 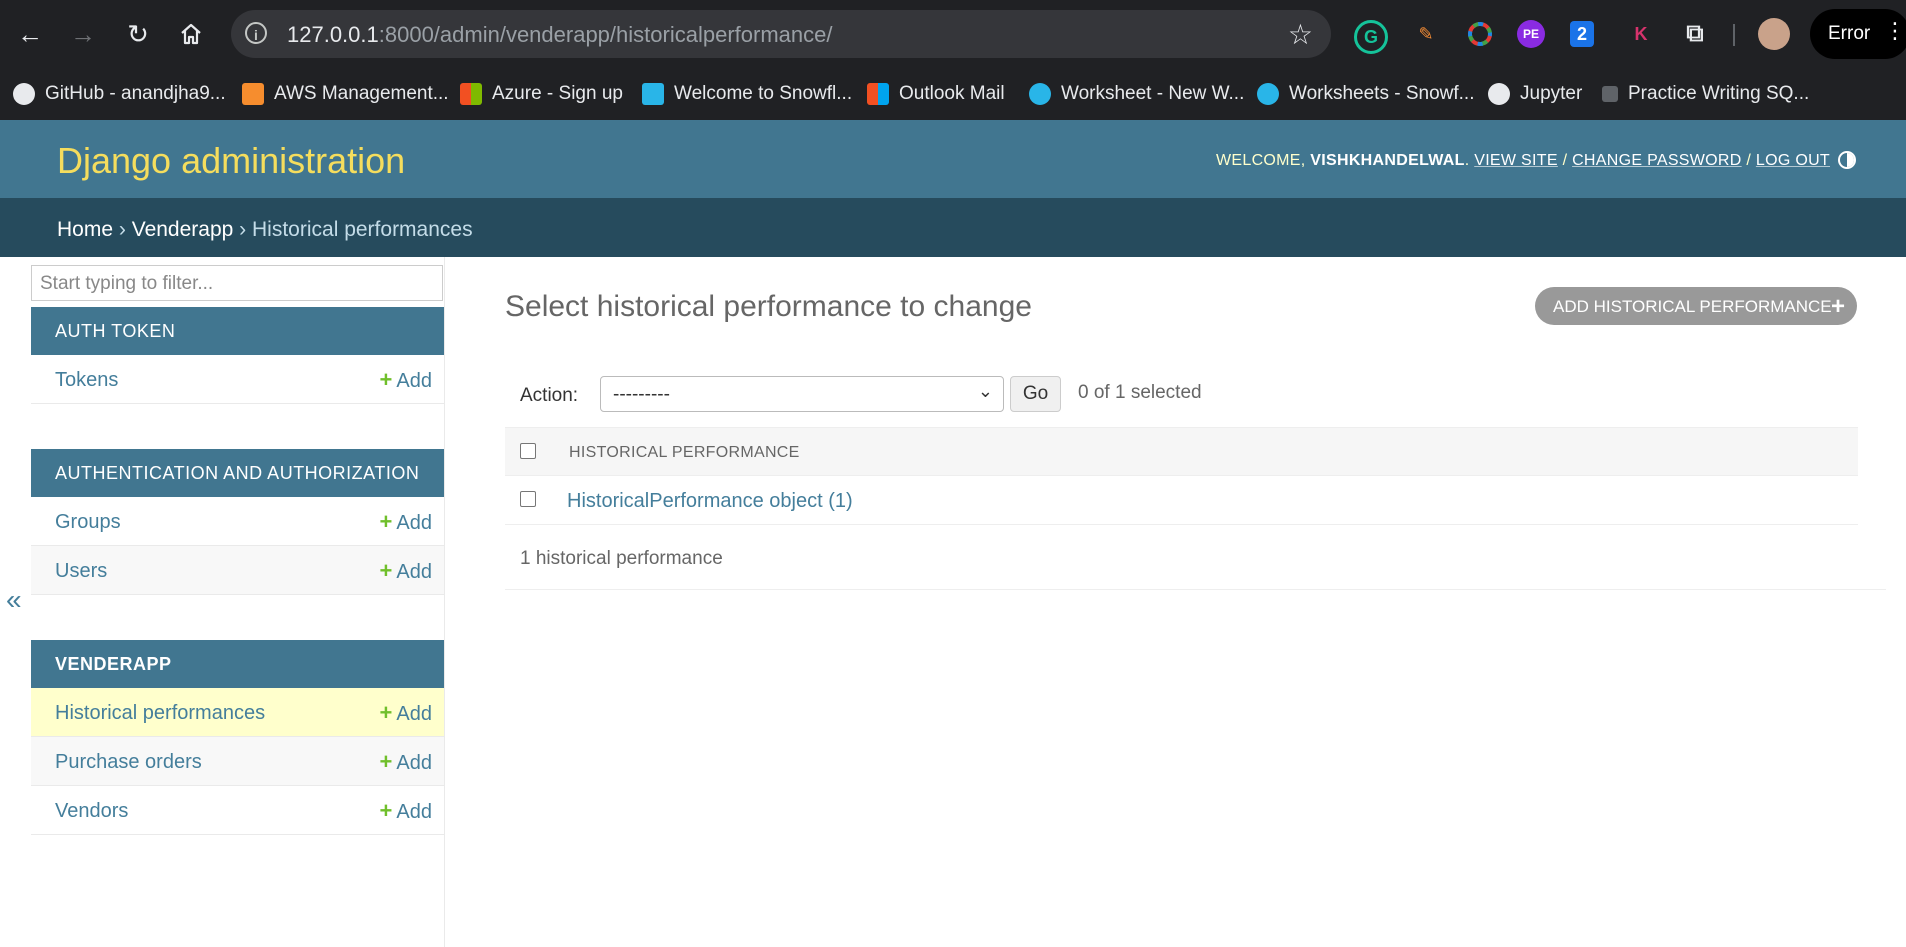 I want to click on app-authentication: AUTHENTICATION AND AUTHORIZATION, so click(x=237, y=473).